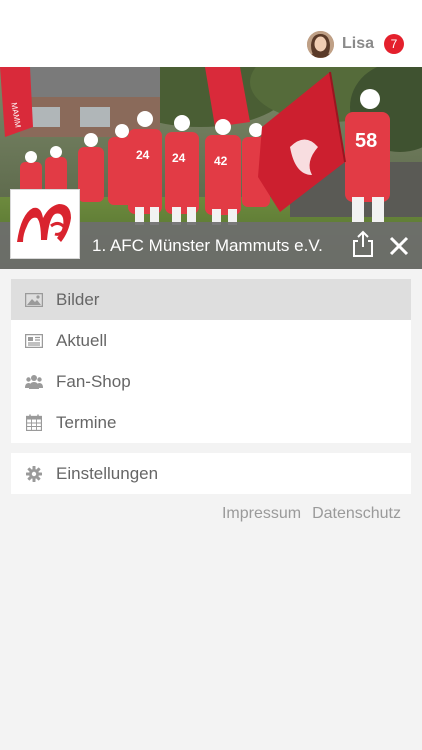  Describe the element at coordinates (34, 382) in the screenshot. I see `group-icon` at that location.